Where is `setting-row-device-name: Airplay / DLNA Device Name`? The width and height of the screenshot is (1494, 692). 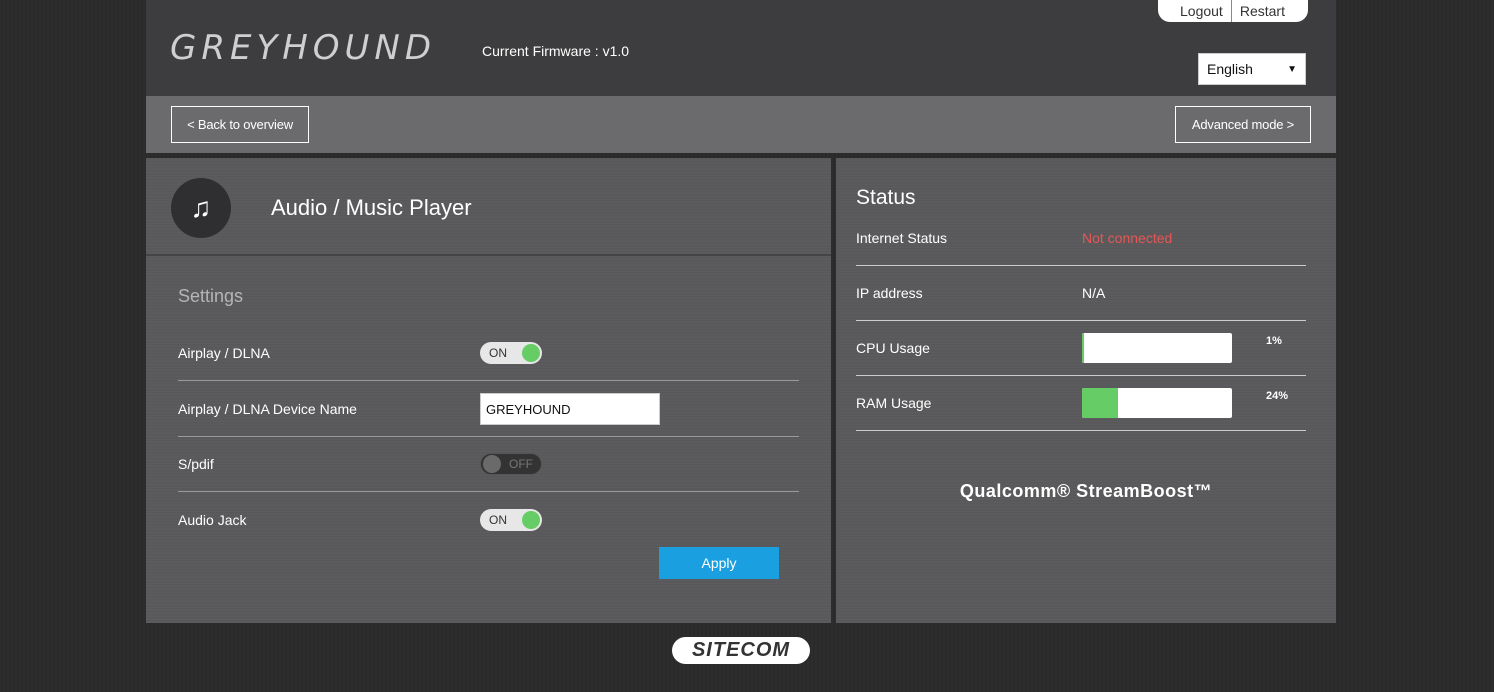
setting-row-device-name: Airplay / DLNA Device Name is located at coordinates (488, 409).